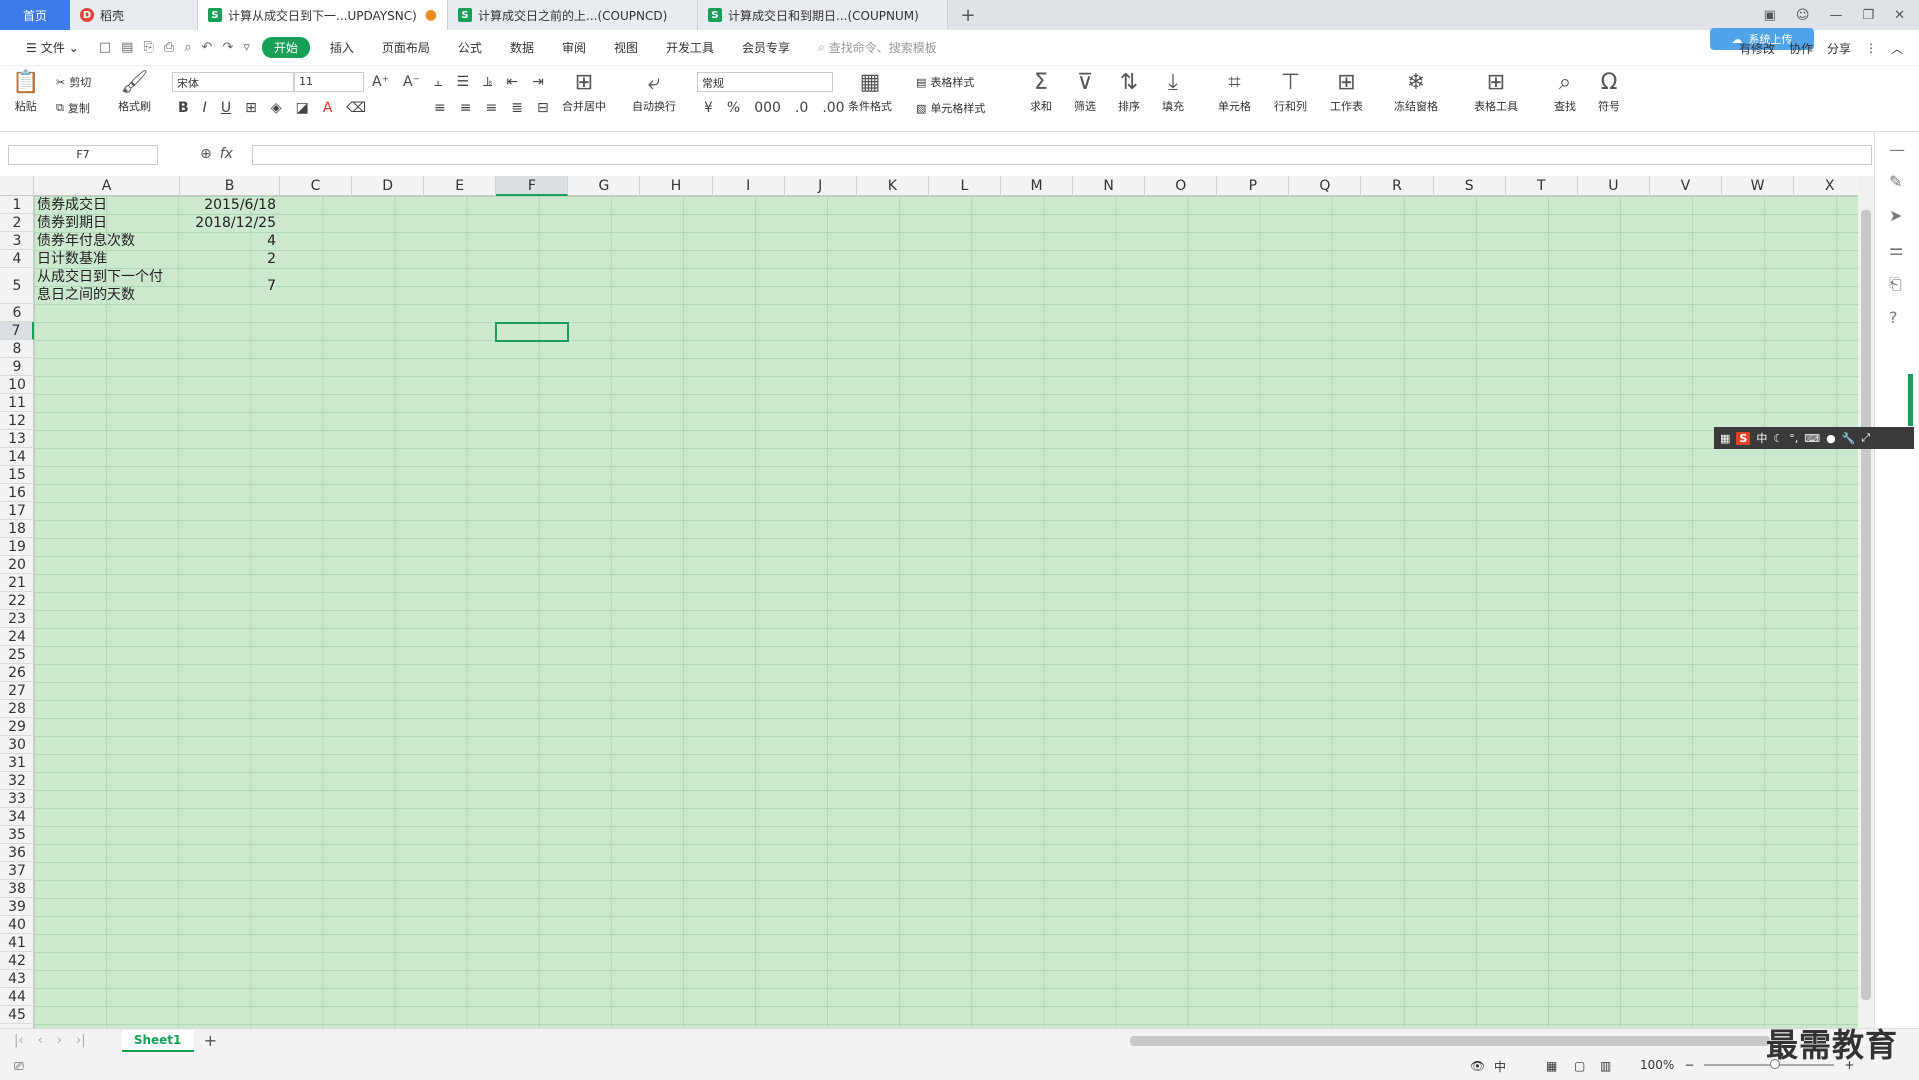  Describe the element at coordinates (654, 92) in the screenshot. I see `wrap-text-button: ⤶ 自动换行` at that location.